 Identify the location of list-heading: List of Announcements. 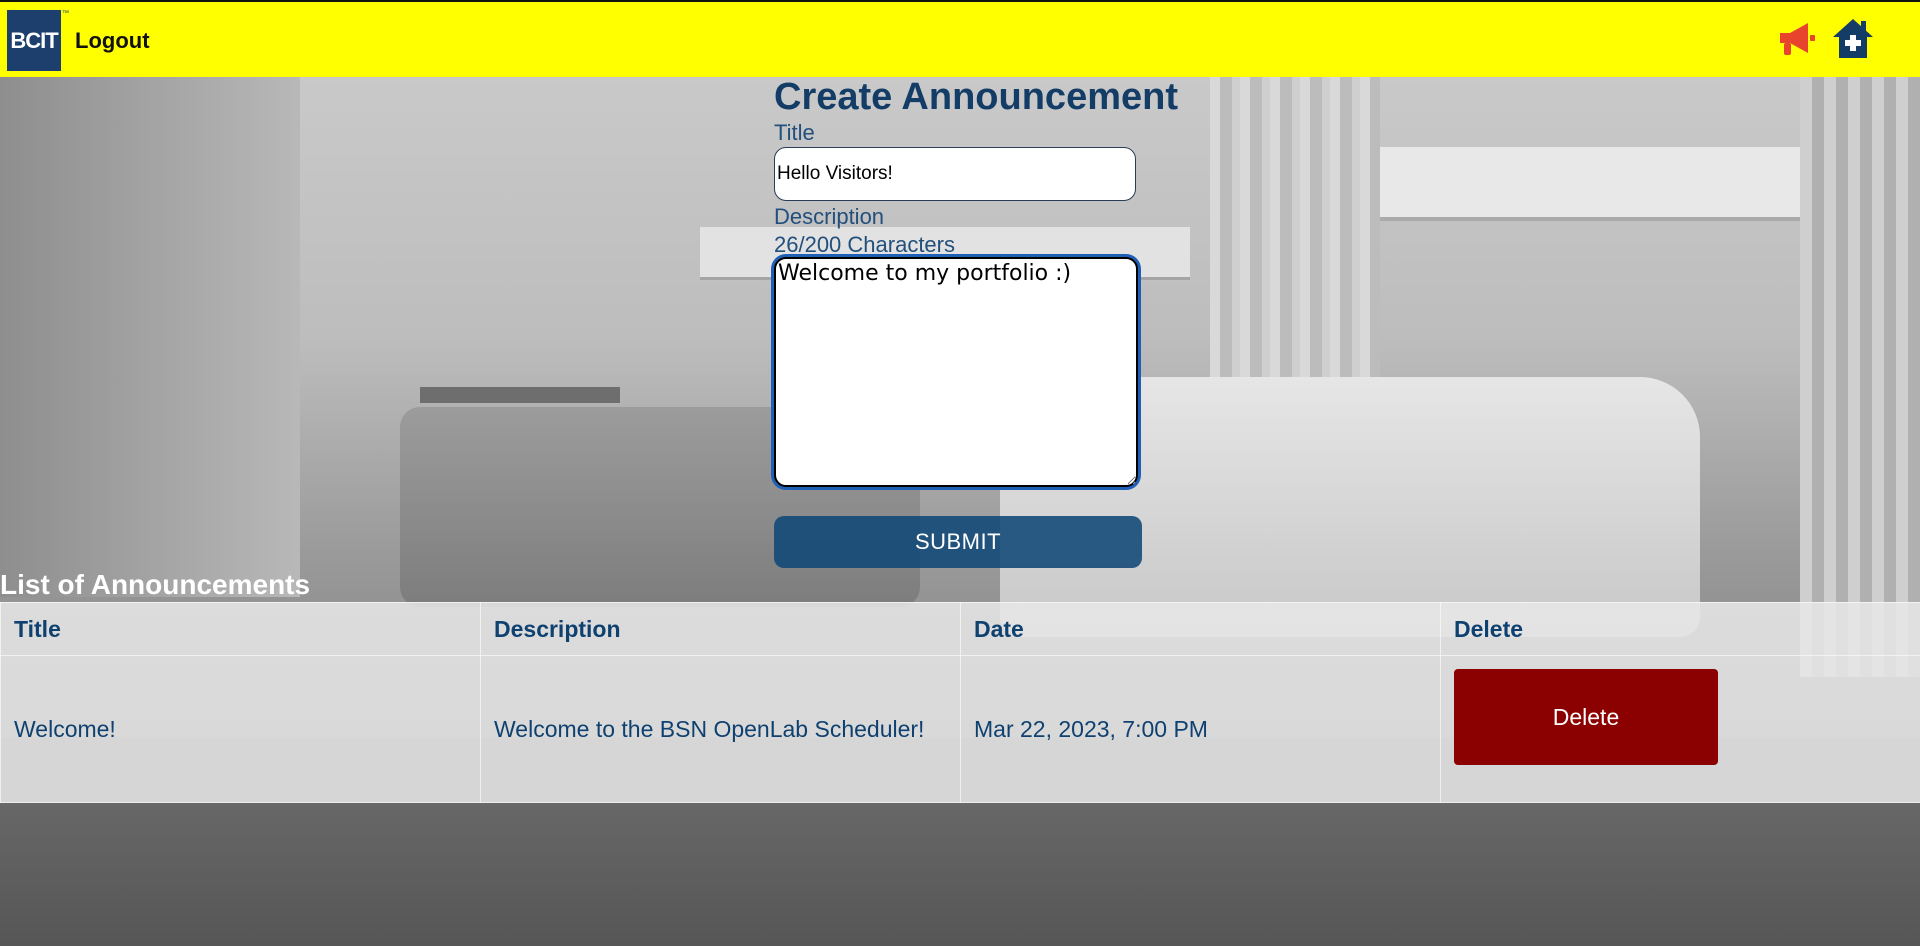
(155, 584).